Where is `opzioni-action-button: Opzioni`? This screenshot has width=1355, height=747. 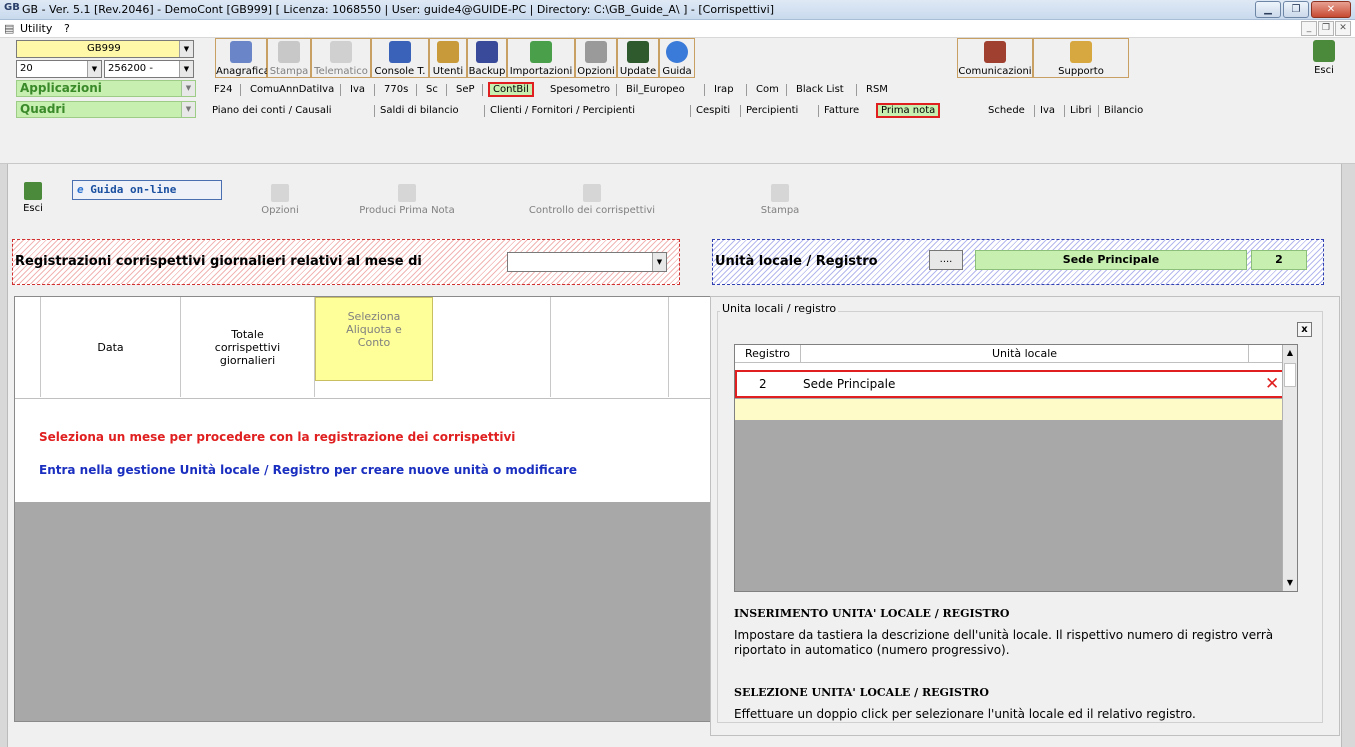
opzioni-action-button: Opzioni is located at coordinates (280, 200).